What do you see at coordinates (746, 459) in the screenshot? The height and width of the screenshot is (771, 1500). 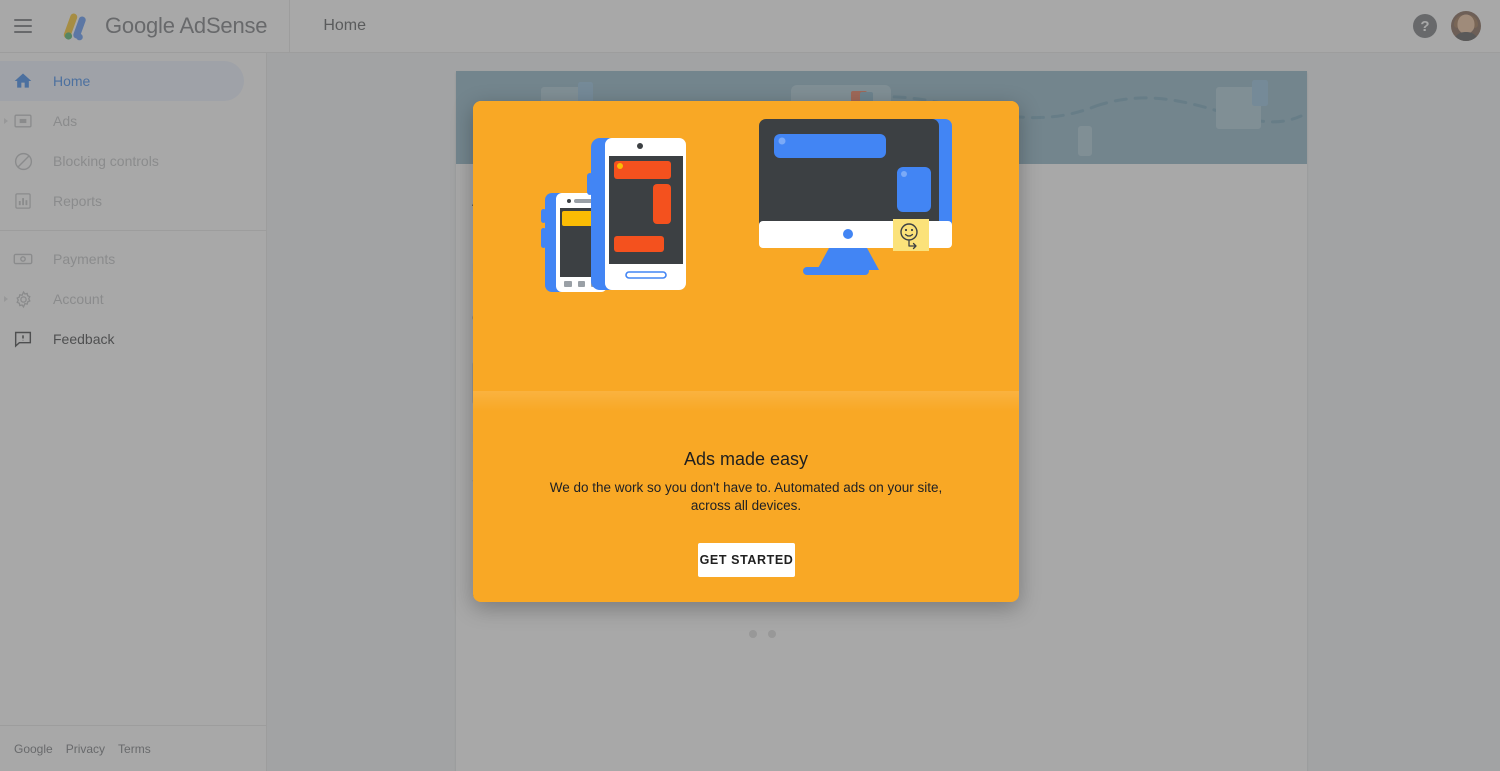 I see `modal-title: Ads made easy` at bounding box center [746, 459].